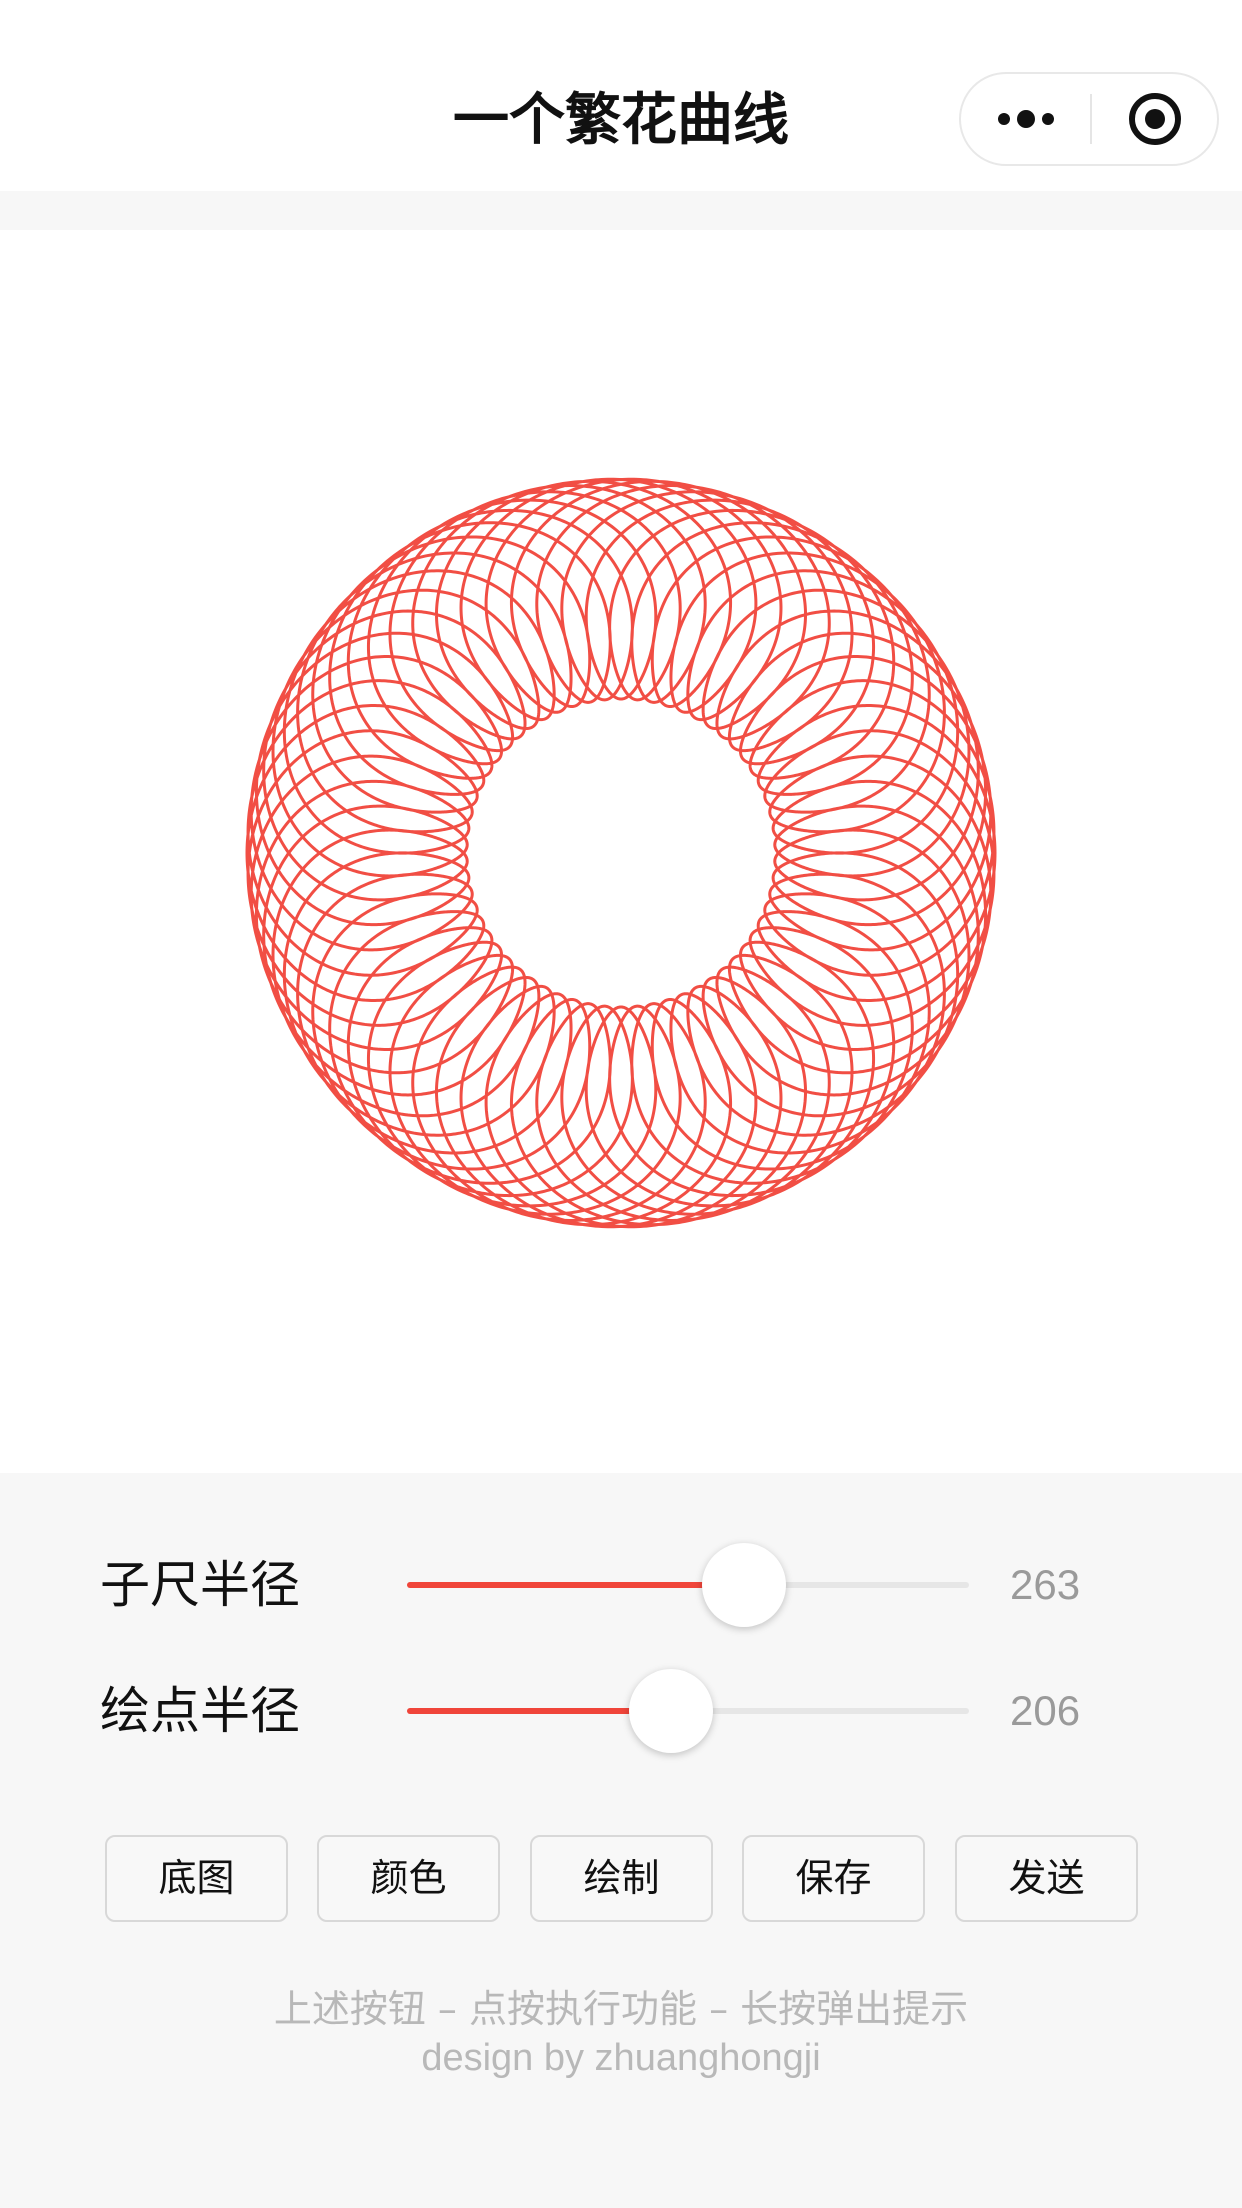 The width and height of the screenshot is (1242, 2208). I want to click on child-radius-slider-thumb, so click(744, 1585).